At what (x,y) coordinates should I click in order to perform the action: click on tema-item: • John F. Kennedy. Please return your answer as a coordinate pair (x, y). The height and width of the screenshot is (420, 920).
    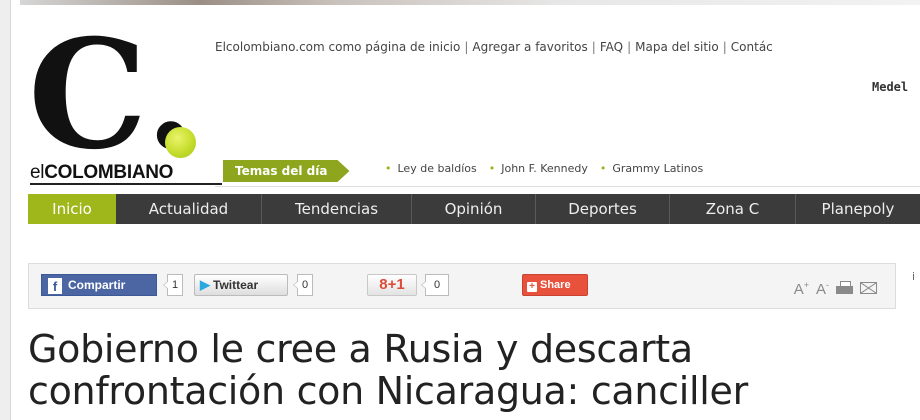
    Looking at the image, I should click on (538, 168).